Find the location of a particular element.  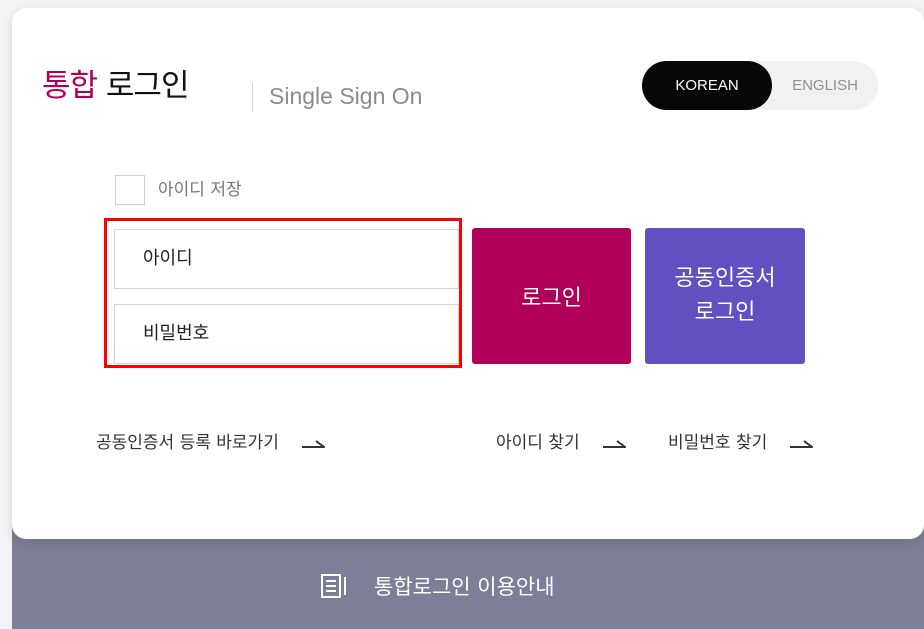

page-title: 통합 로그인 is located at coordinates (116, 86).